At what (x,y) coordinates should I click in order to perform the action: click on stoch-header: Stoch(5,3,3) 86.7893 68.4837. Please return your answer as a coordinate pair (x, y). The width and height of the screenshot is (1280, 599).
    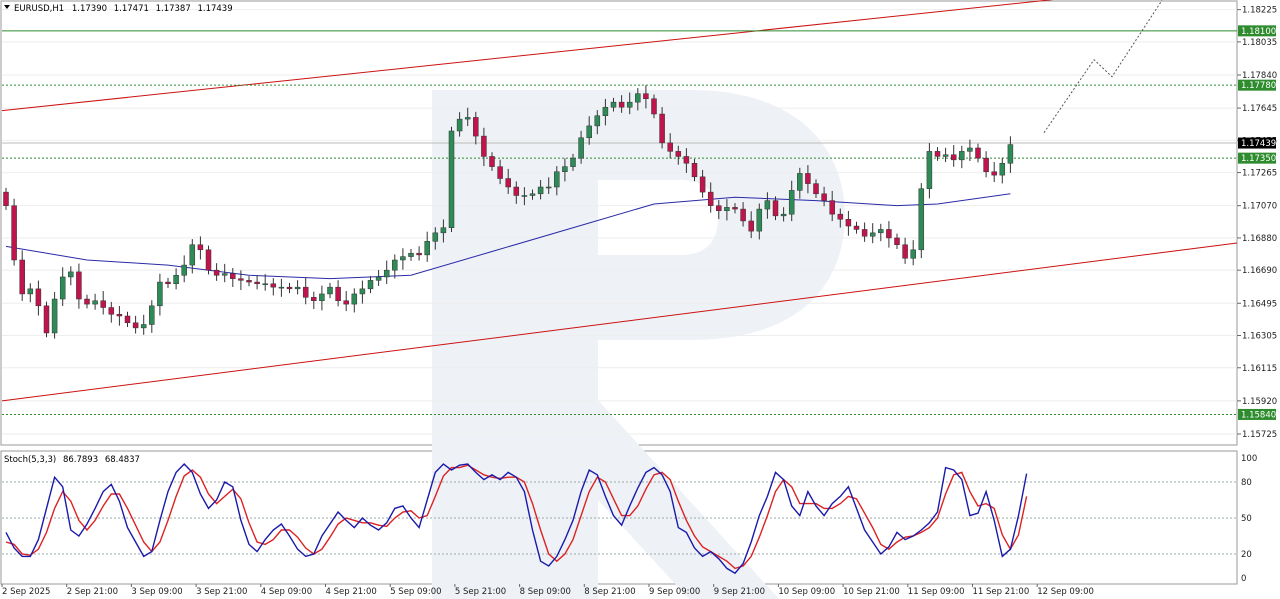
    Looking at the image, I should click on (72, 460).